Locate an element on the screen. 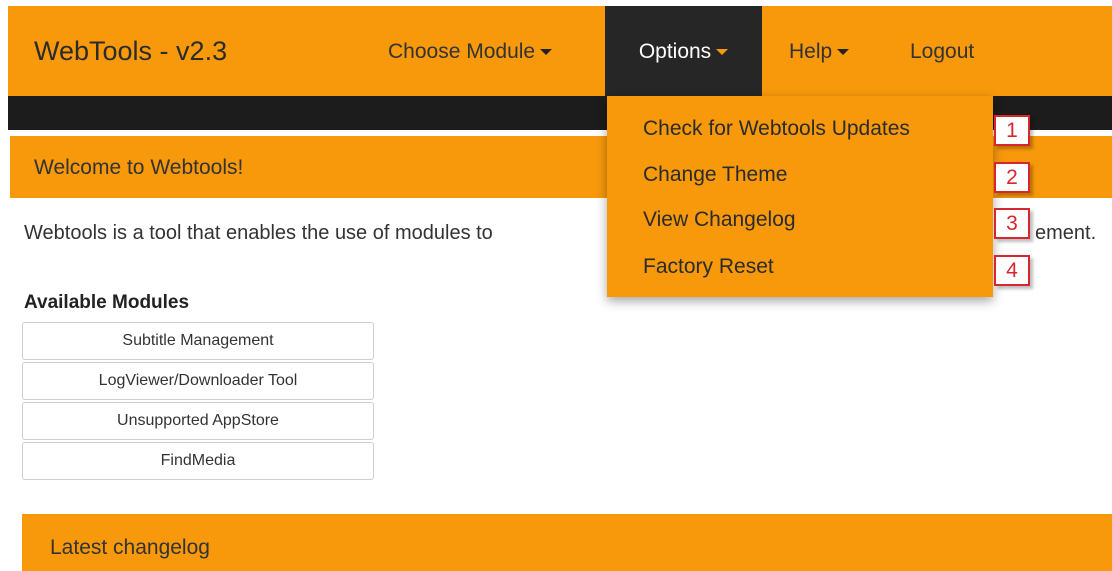 This screenshot has width=1112, height=571. module-button-findmedia: FindMedia is located at coordinates (198, 461).